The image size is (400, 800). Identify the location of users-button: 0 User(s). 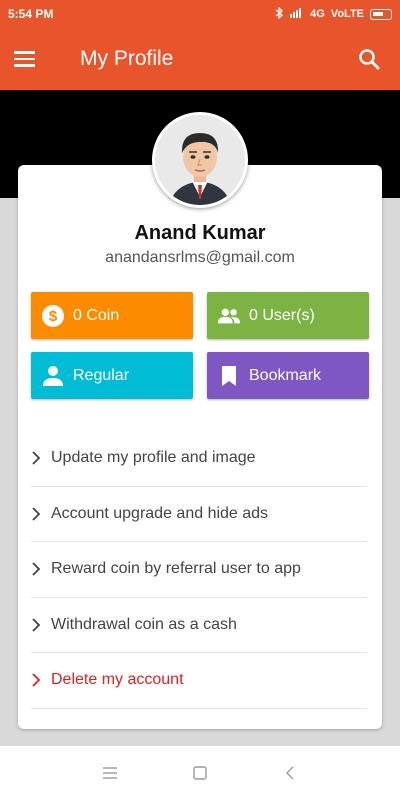
(288, 315).